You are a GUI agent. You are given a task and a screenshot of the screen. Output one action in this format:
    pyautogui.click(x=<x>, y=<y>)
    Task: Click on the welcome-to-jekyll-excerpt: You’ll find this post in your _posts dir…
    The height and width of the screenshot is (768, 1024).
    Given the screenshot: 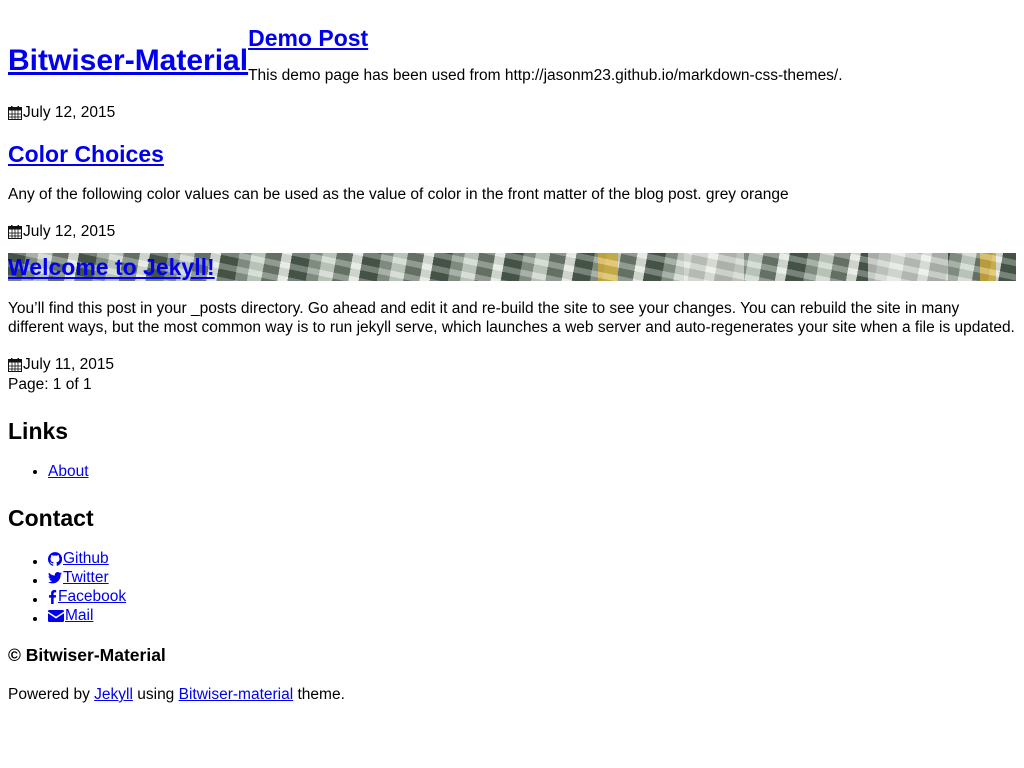 What is the action you would take?
    pyautogui.click(x=511, y=318)
    